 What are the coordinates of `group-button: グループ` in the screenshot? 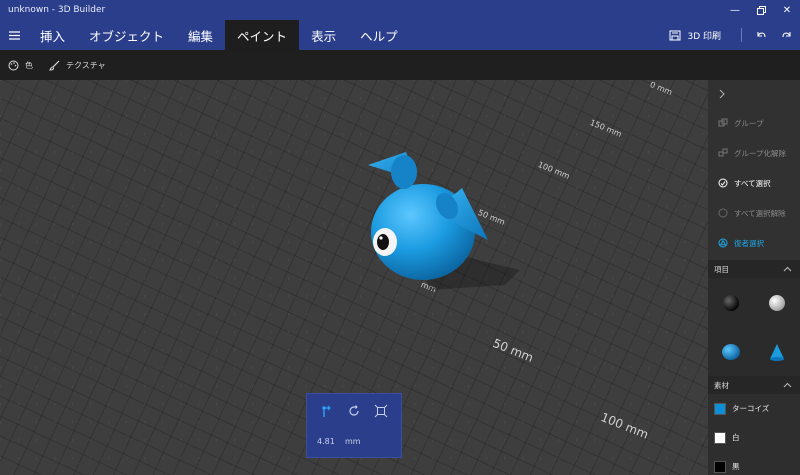 It's located at (754, 123).